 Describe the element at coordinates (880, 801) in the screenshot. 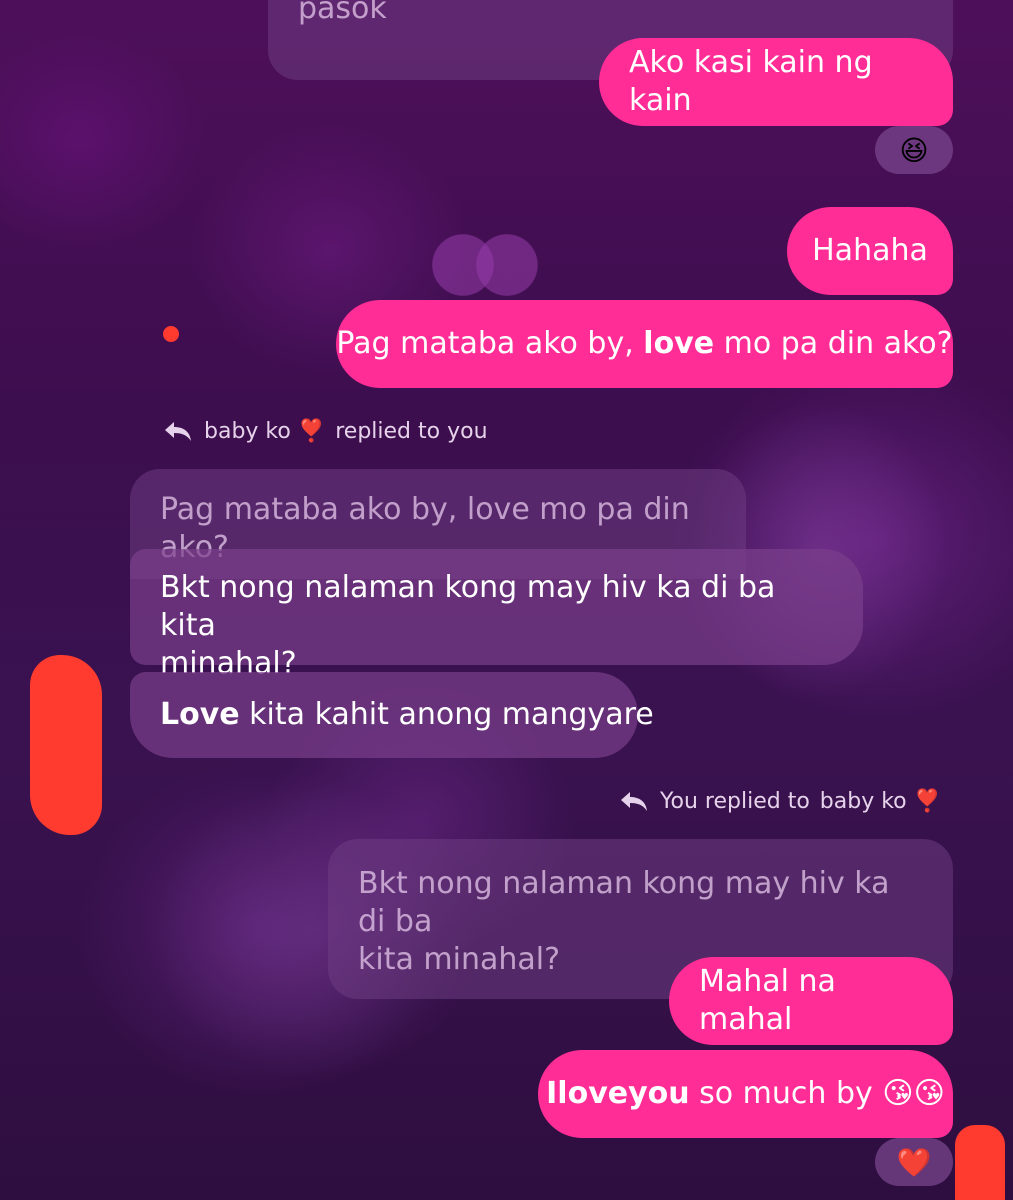

I see `reply-recipient-name: baby ko ❣️` at that location.